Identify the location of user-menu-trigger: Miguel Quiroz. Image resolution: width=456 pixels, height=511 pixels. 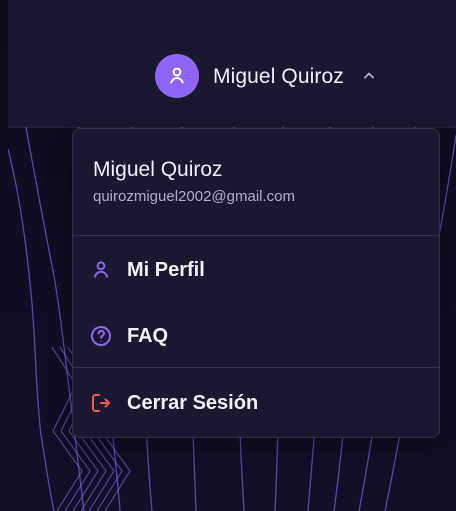
(266, 76).